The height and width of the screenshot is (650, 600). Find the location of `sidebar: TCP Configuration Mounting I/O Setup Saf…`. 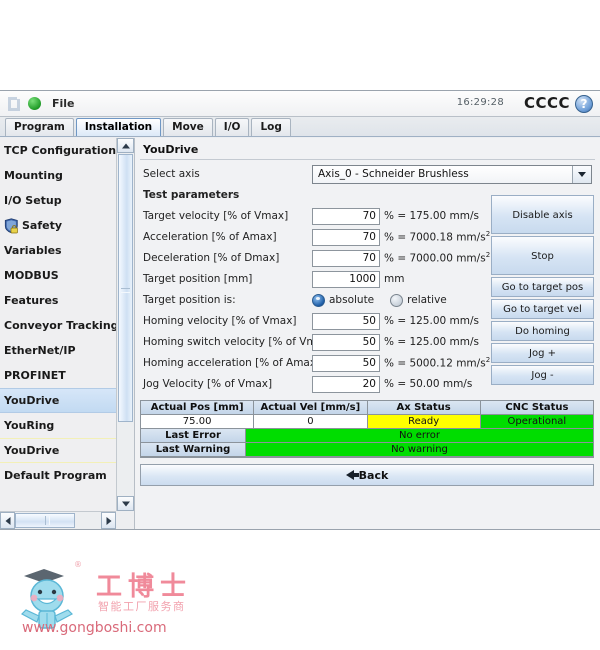

sidebar: TCP Configuration Mounting I/O Setup Saf… is located at coordinates (67, 333).